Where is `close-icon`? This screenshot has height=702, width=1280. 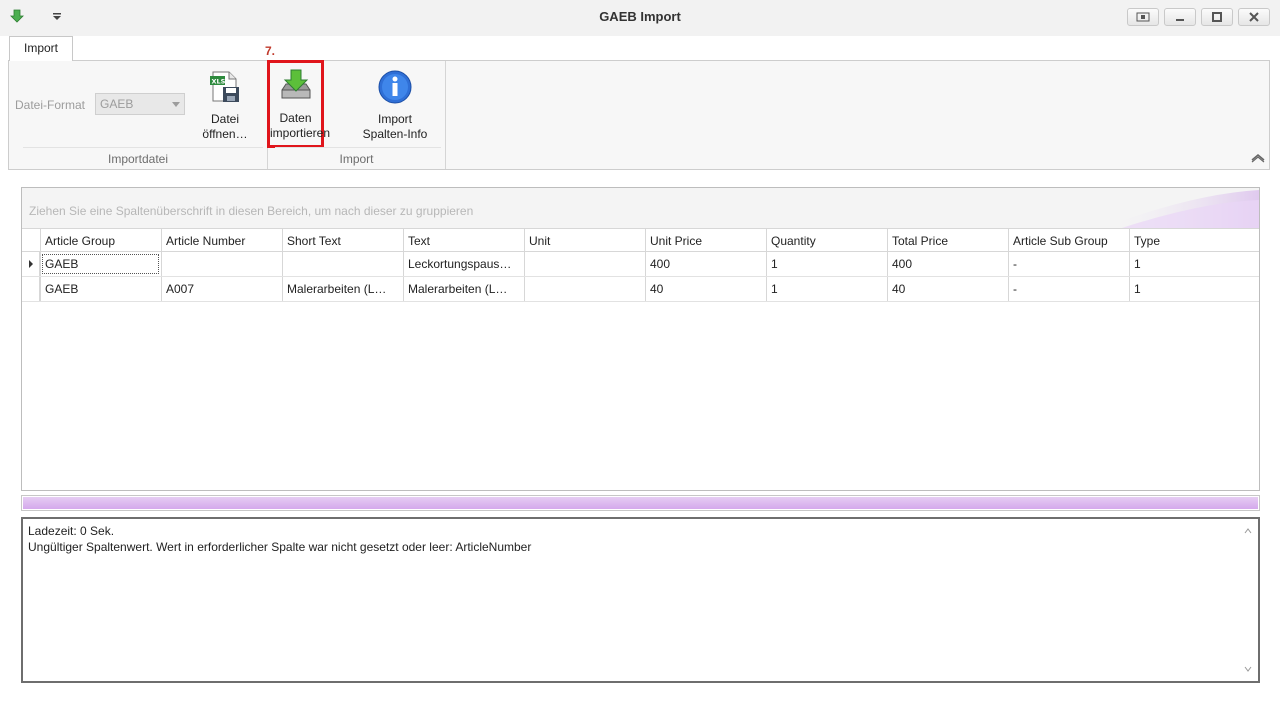
close-icon is located at coordinates (1254, 17).